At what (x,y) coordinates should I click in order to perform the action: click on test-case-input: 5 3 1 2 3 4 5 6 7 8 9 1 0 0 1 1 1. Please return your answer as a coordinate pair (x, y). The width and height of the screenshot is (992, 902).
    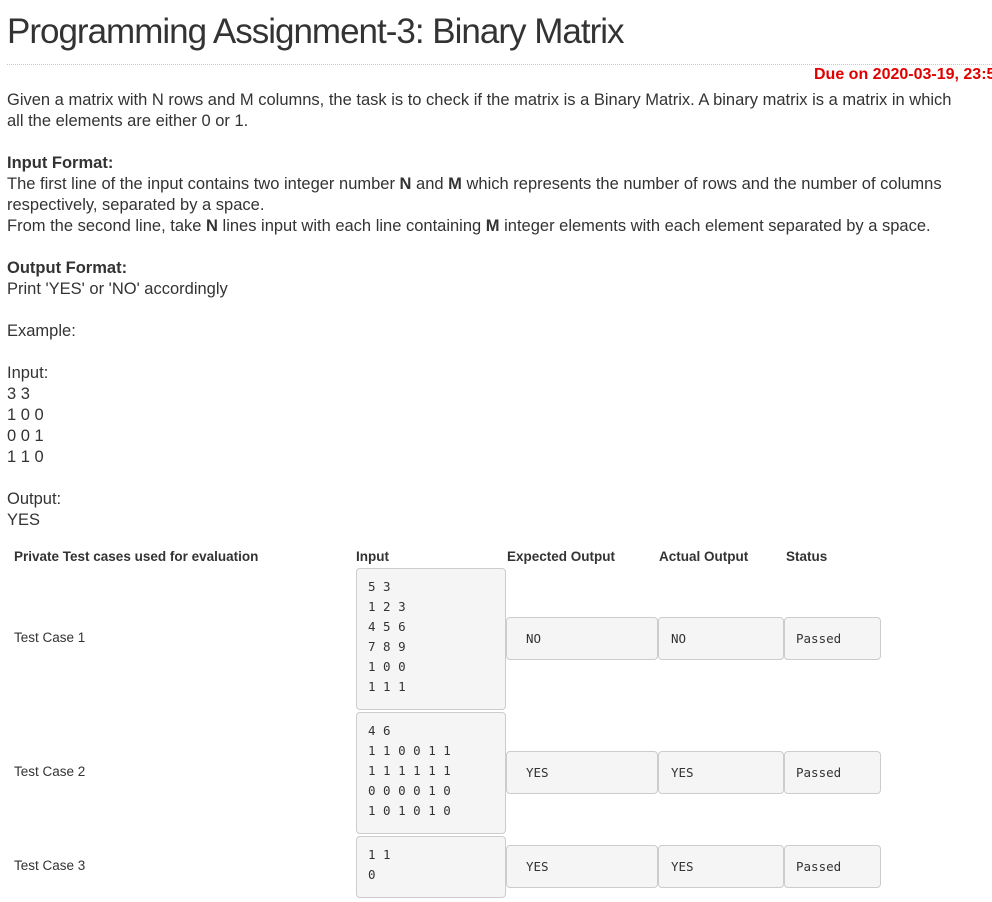
    Looking at the image, I should click on (431, 639).